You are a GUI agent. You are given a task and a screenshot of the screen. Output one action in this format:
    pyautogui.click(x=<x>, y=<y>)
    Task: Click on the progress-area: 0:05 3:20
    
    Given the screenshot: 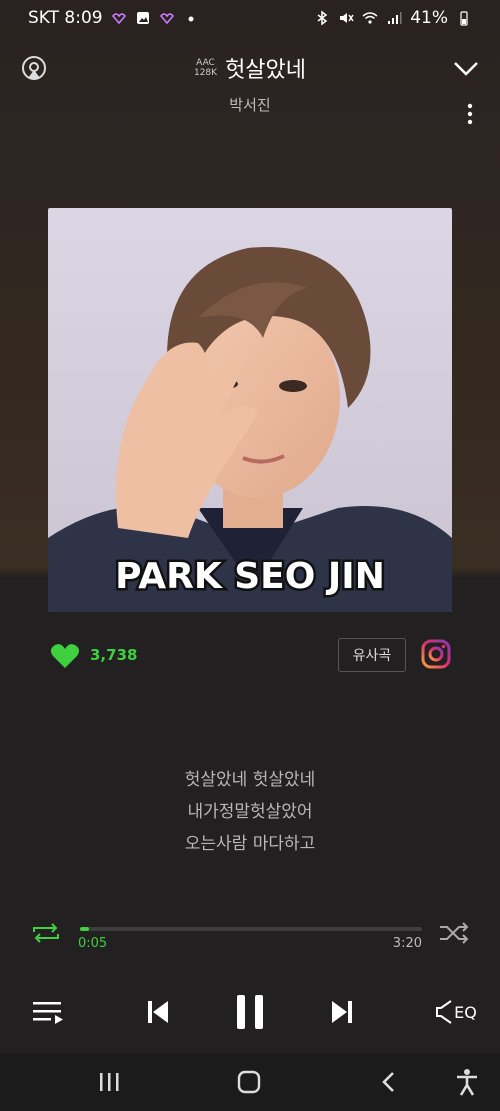 What is the action you would take?
    pyautogui.click(x=250, y=938)
    